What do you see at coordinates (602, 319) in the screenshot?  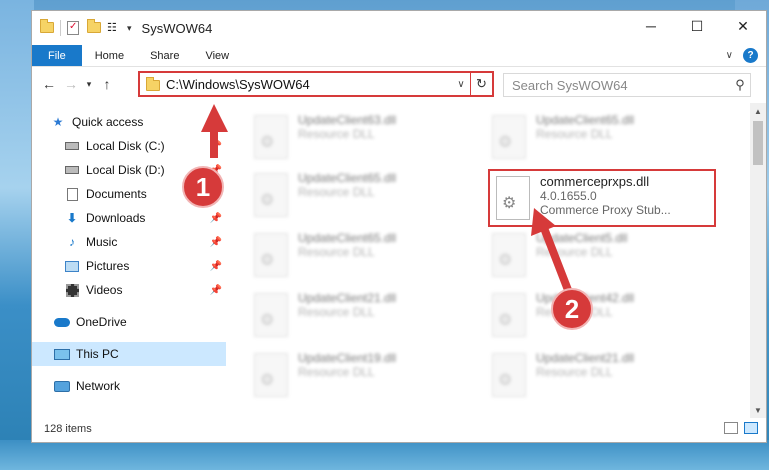 I see `file-item: UpdateClient42.dllResource DLL` at bounding box center [602, 319].